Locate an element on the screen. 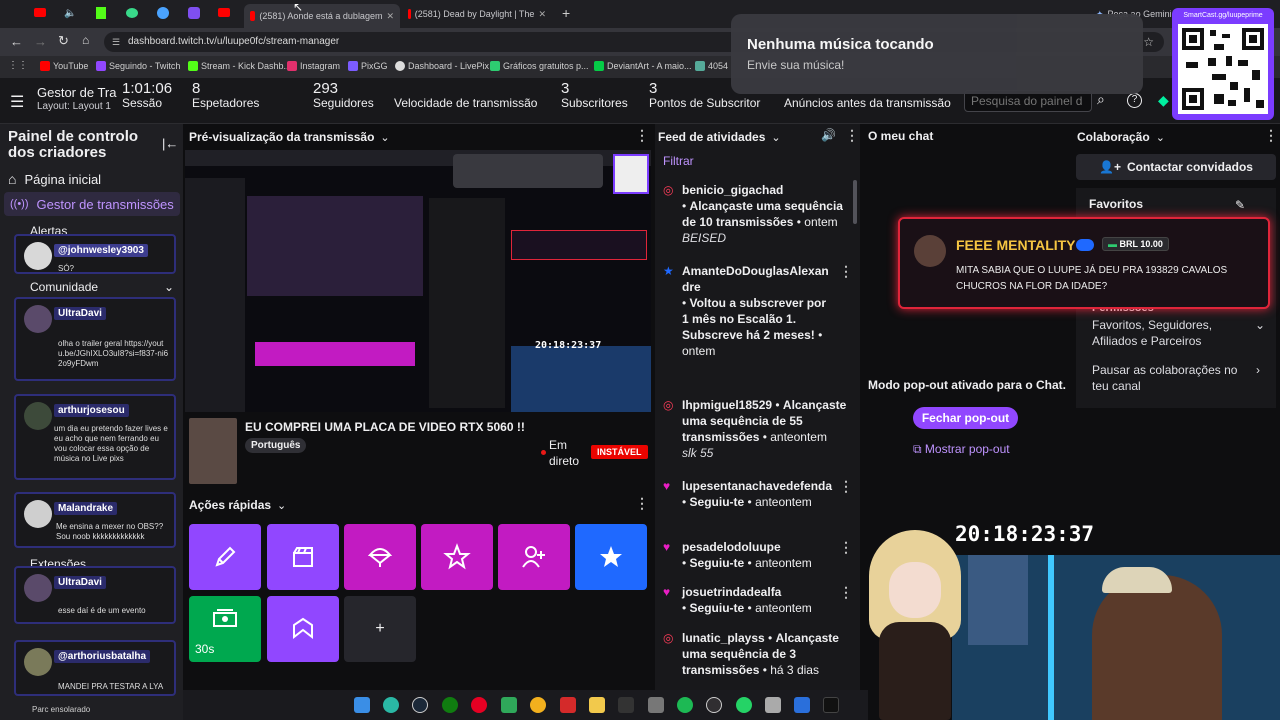 The height and width of the screenshot is (720, 1280). subs-label: Subscritores is located at coordinates (594, 103).